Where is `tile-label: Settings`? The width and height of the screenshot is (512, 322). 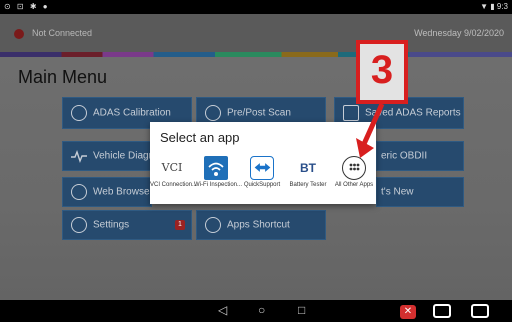
tile-label: Settings is located at coordinates (111, 225).